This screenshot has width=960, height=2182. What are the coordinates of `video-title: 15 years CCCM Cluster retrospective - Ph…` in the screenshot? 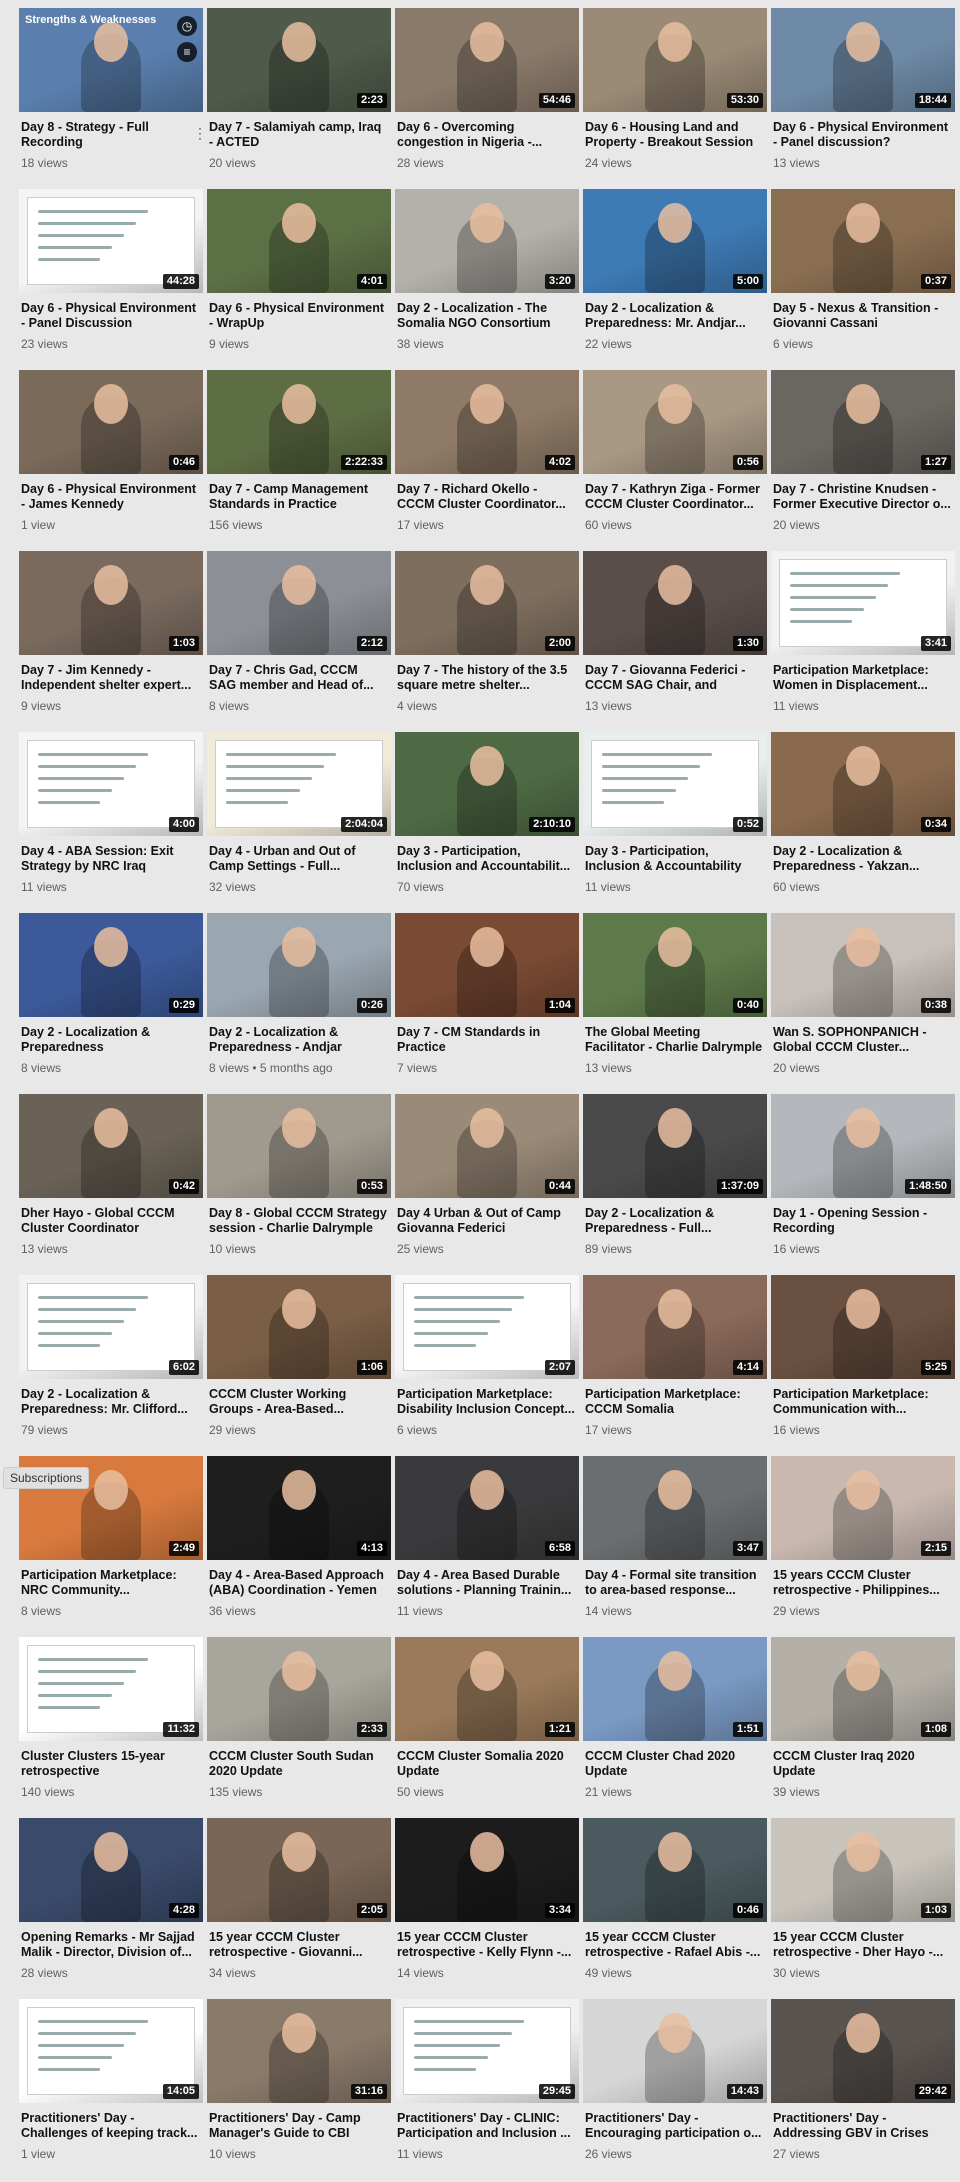 It's located at (862, 1583).